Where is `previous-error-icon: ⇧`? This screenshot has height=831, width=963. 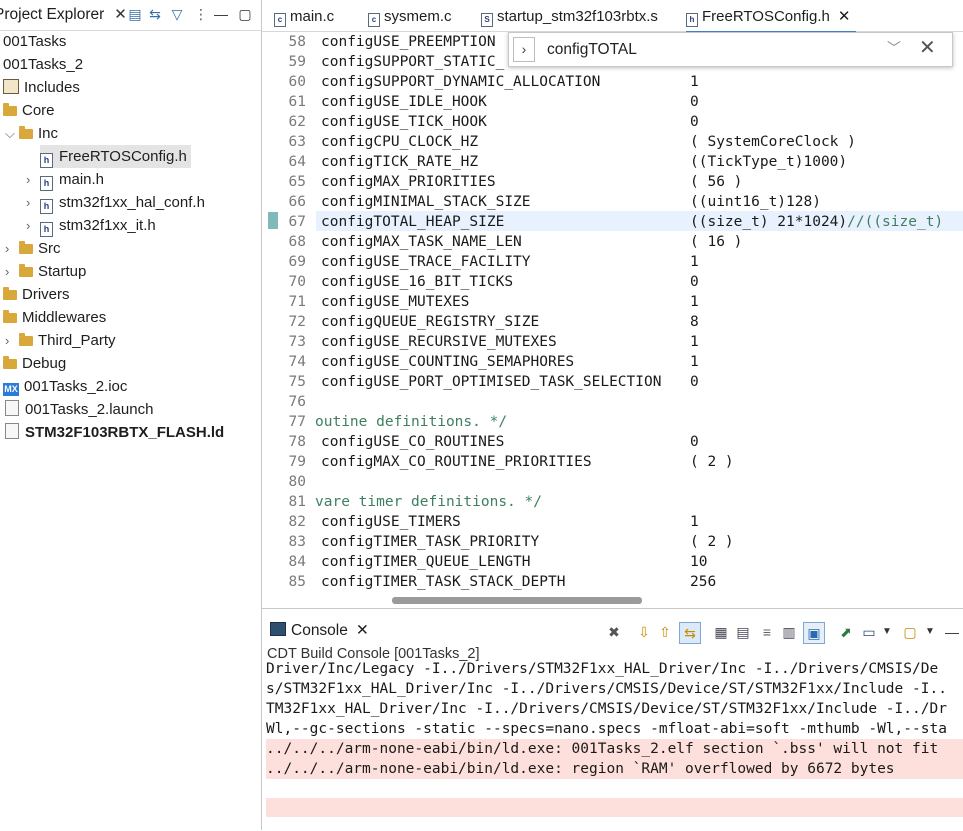
previous-error-icon: ⇧ is located at coordinates (665, 632).